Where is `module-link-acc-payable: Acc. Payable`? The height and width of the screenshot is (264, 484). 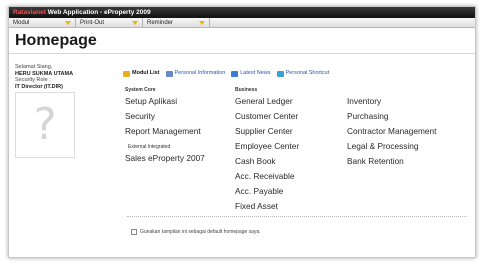
module-link-acc-payable: Acc. Payable is located at coordinates (259, 191).